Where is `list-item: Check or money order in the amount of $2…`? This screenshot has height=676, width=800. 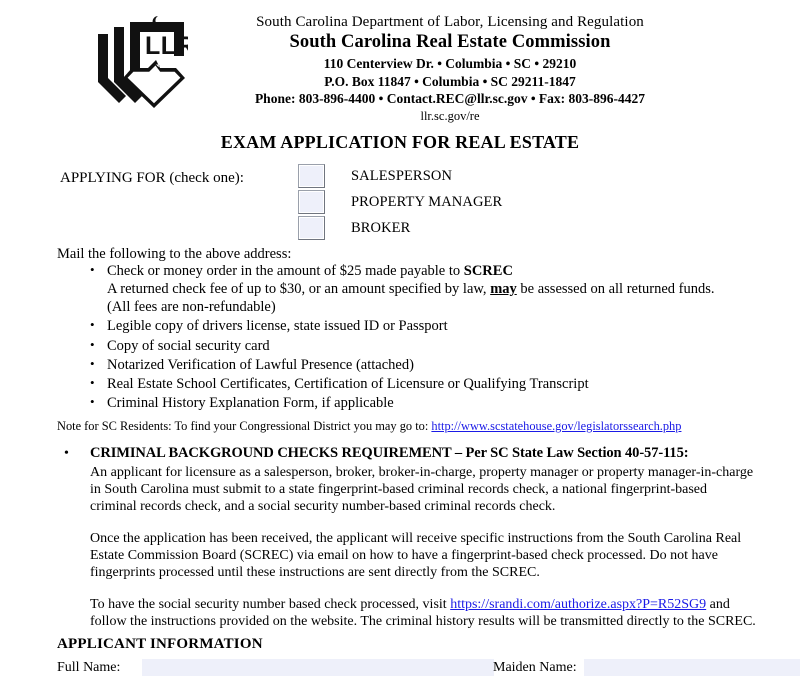
list-item: Check or money order in the amount of $2… is located at coordinates (402, 289).